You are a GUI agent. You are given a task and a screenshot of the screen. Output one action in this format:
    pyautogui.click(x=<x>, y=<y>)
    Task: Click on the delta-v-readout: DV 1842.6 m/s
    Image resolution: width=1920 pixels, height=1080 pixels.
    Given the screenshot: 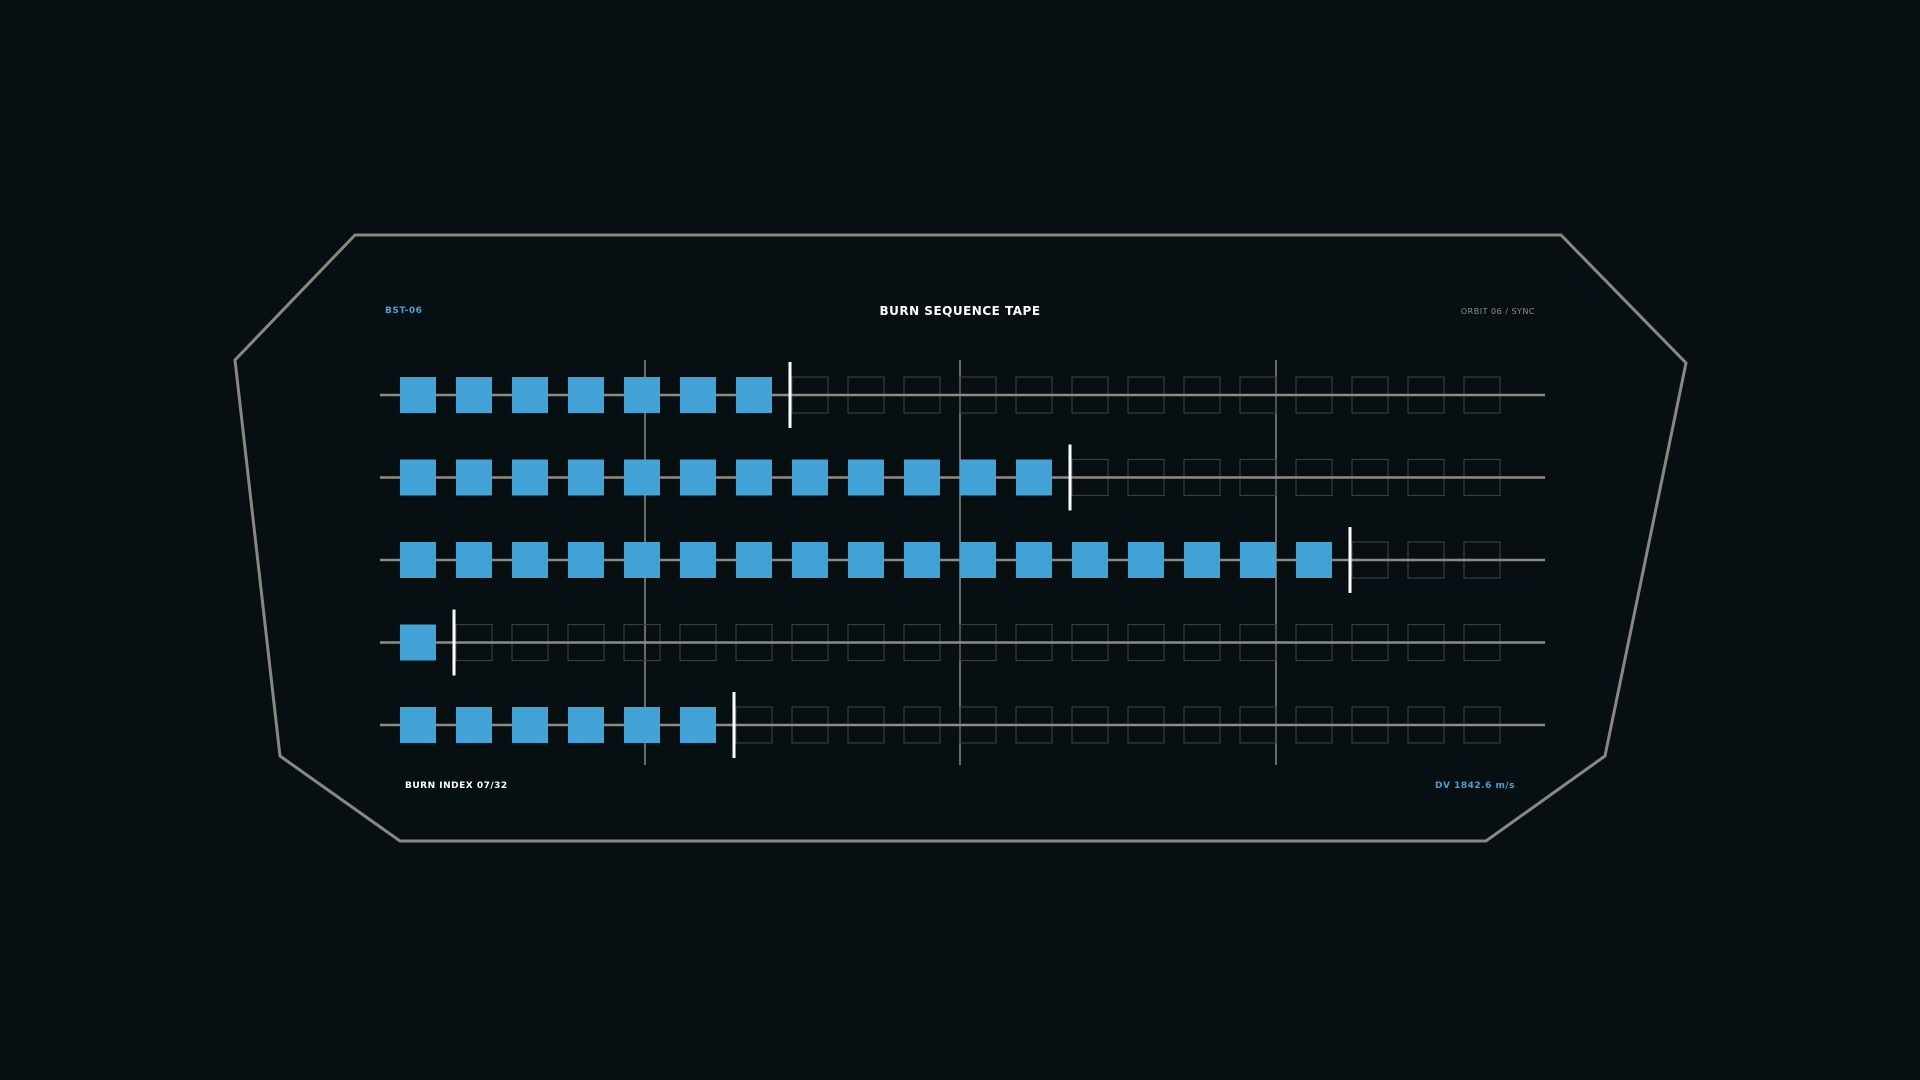 What is the action you would take?
    pyautogui.click(x=1475, y=786)
    